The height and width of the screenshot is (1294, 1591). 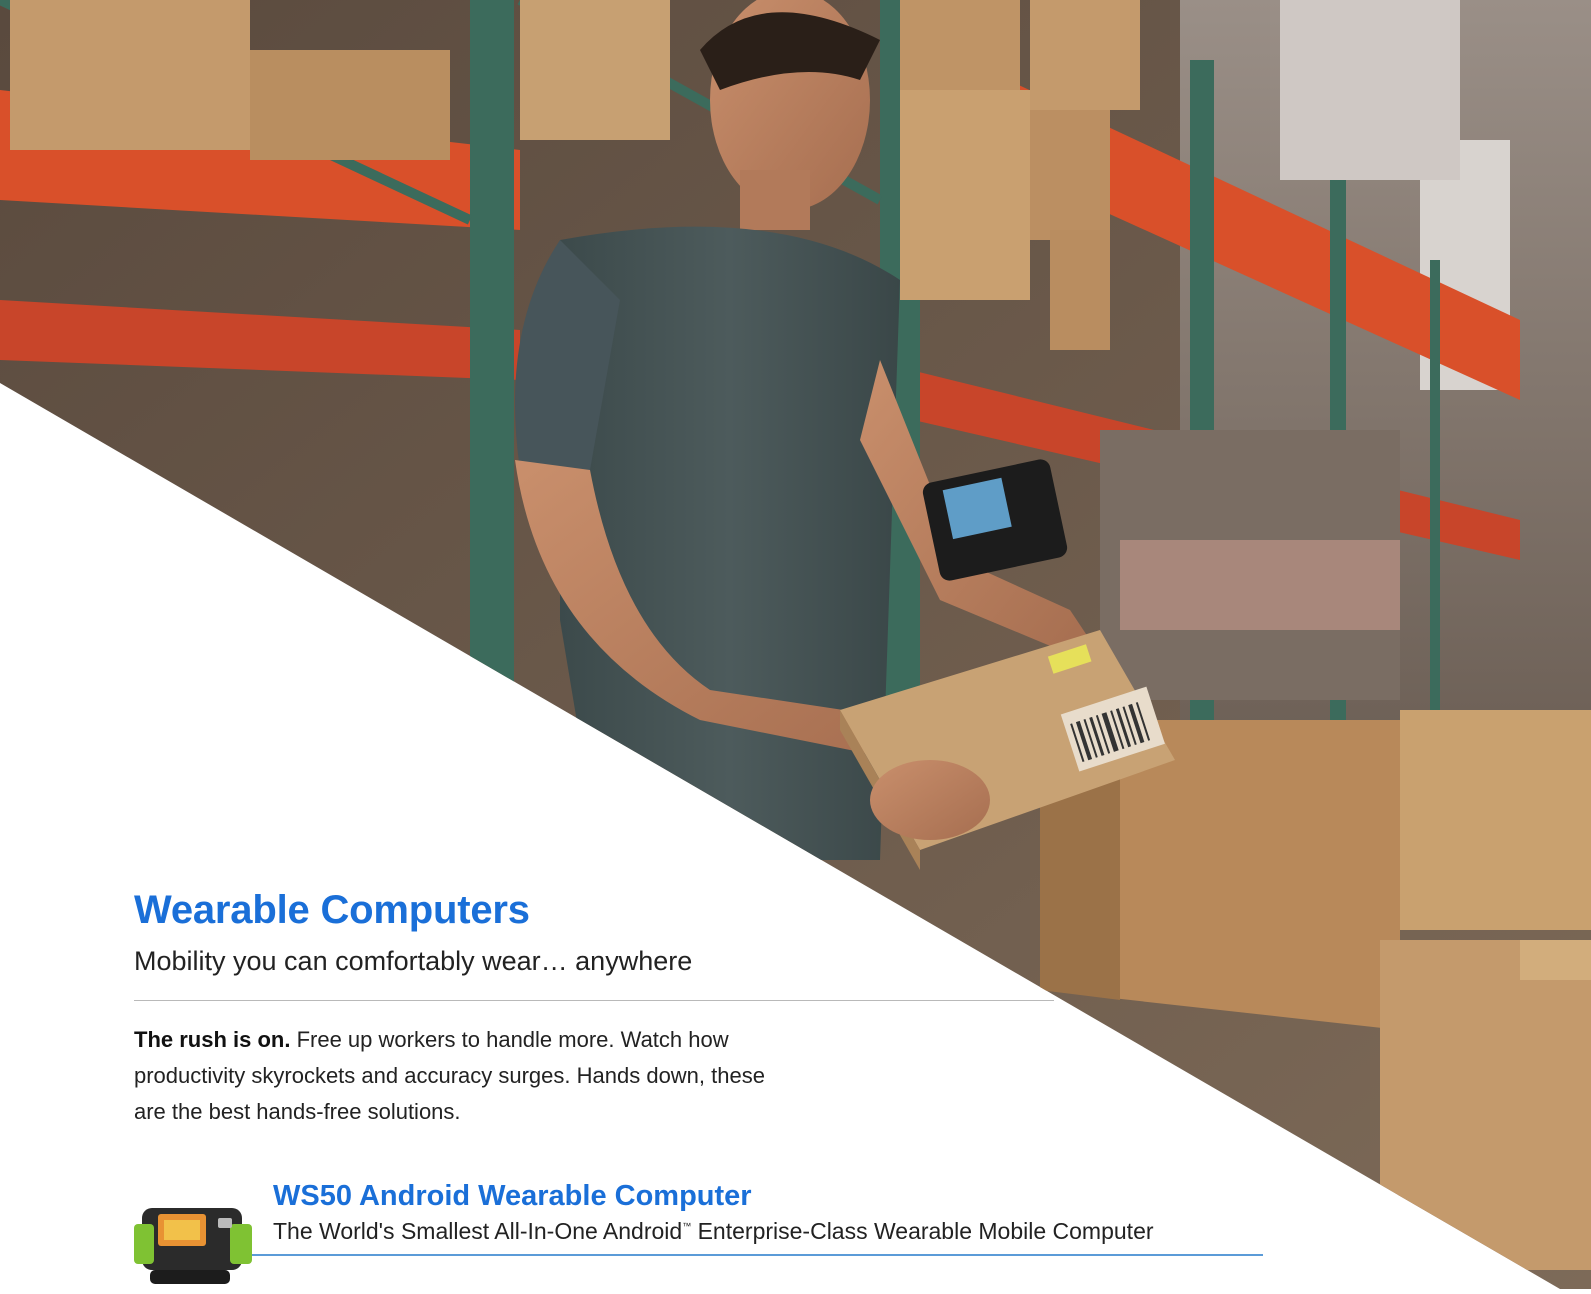 What do you see at coordinates (687, 1226) in the screenshot?
I see `trademark-mark: ™` at bounding box center [687, 1226].